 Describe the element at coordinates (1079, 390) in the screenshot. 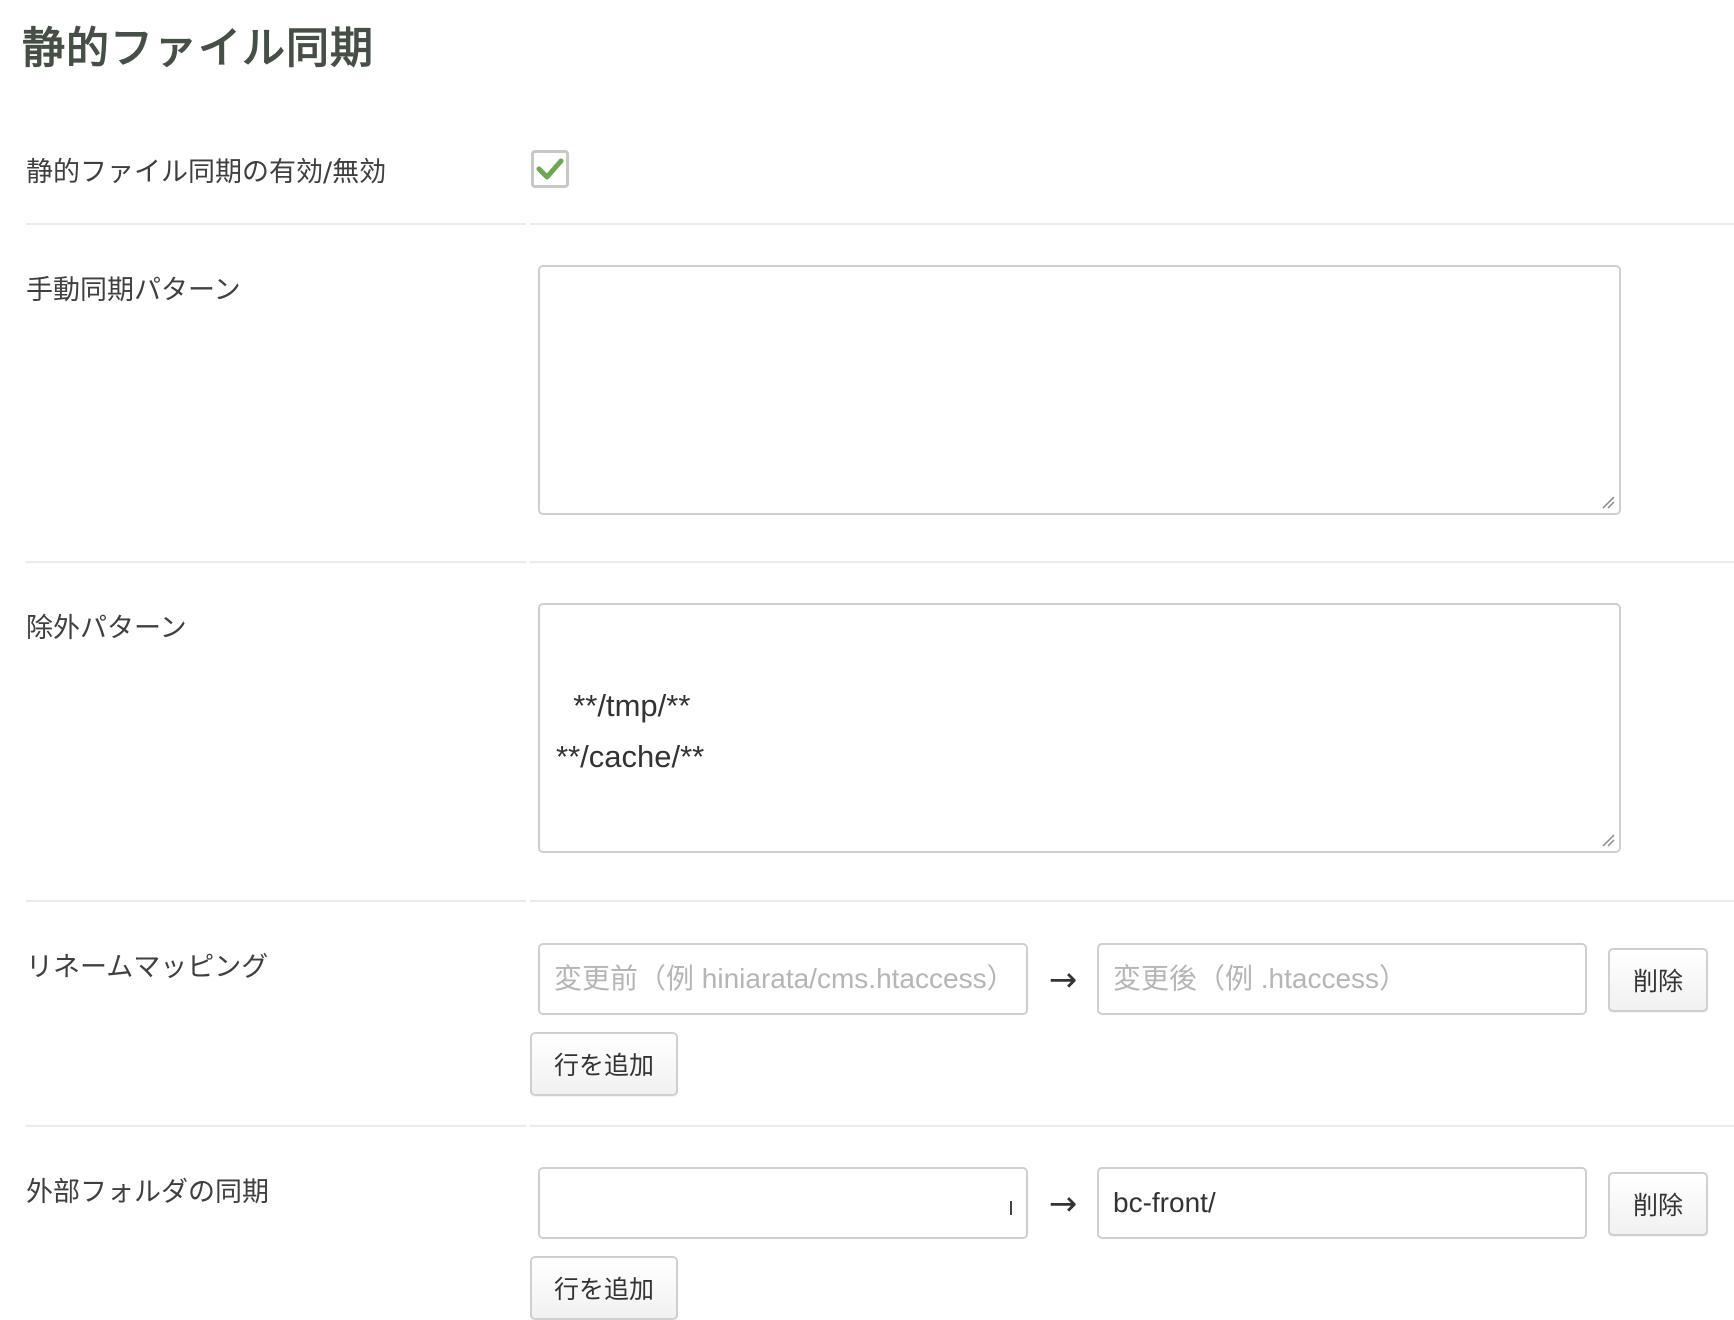

I see `manual-sync-textarea` at that location.